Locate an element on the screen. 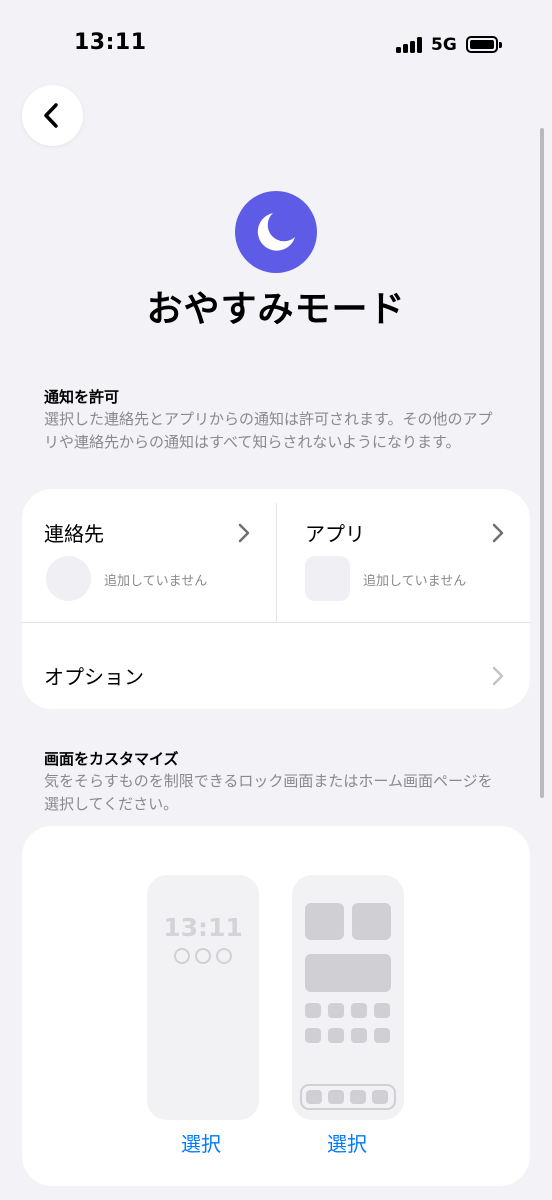 The height and width of the screenshot is (1200, 552). page-title: おやすみモード is located at coordinates (276, 309).